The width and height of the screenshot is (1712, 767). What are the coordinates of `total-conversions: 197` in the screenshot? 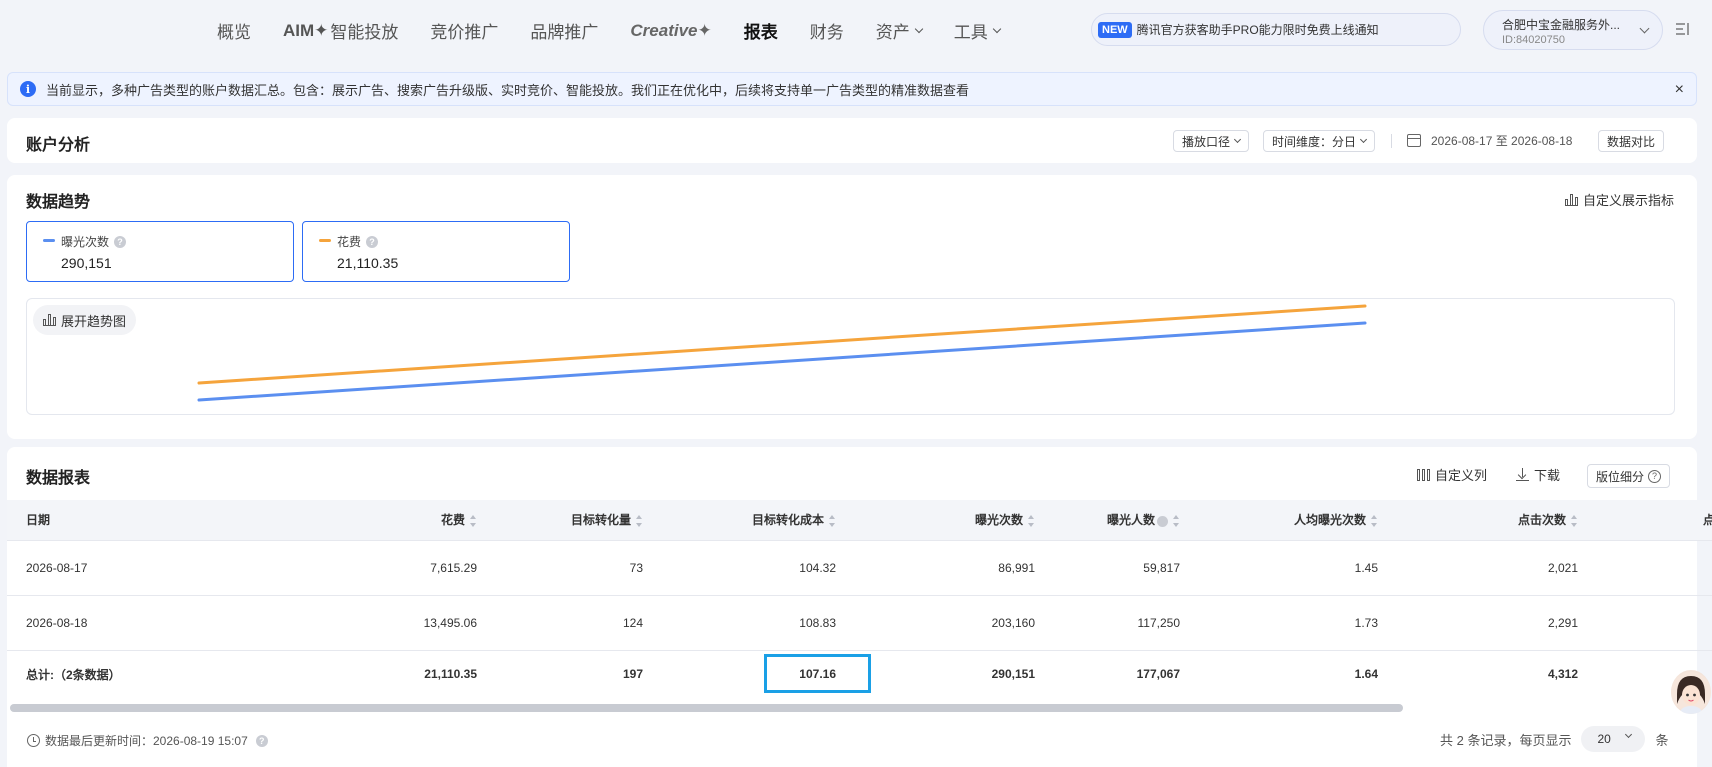 It's located at (632, 674).